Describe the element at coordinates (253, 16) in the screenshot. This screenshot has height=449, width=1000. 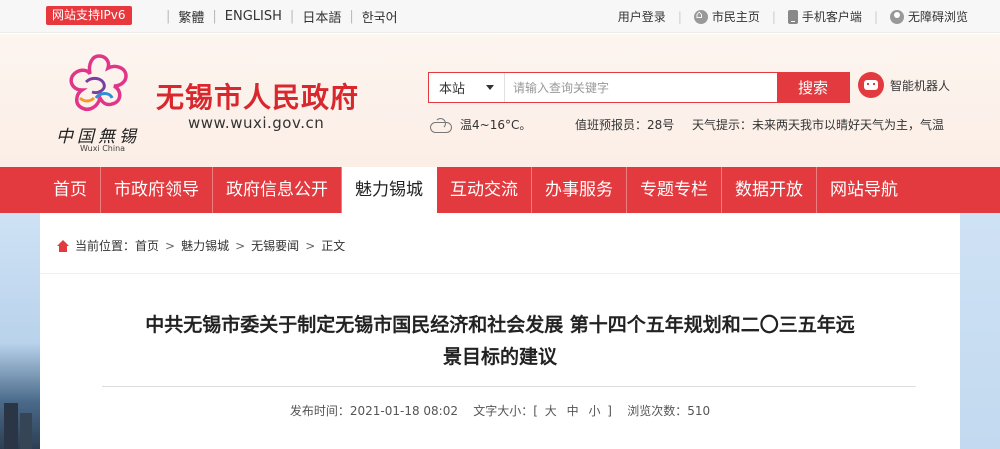
I see `lang-english: ENGLISH` at that location.